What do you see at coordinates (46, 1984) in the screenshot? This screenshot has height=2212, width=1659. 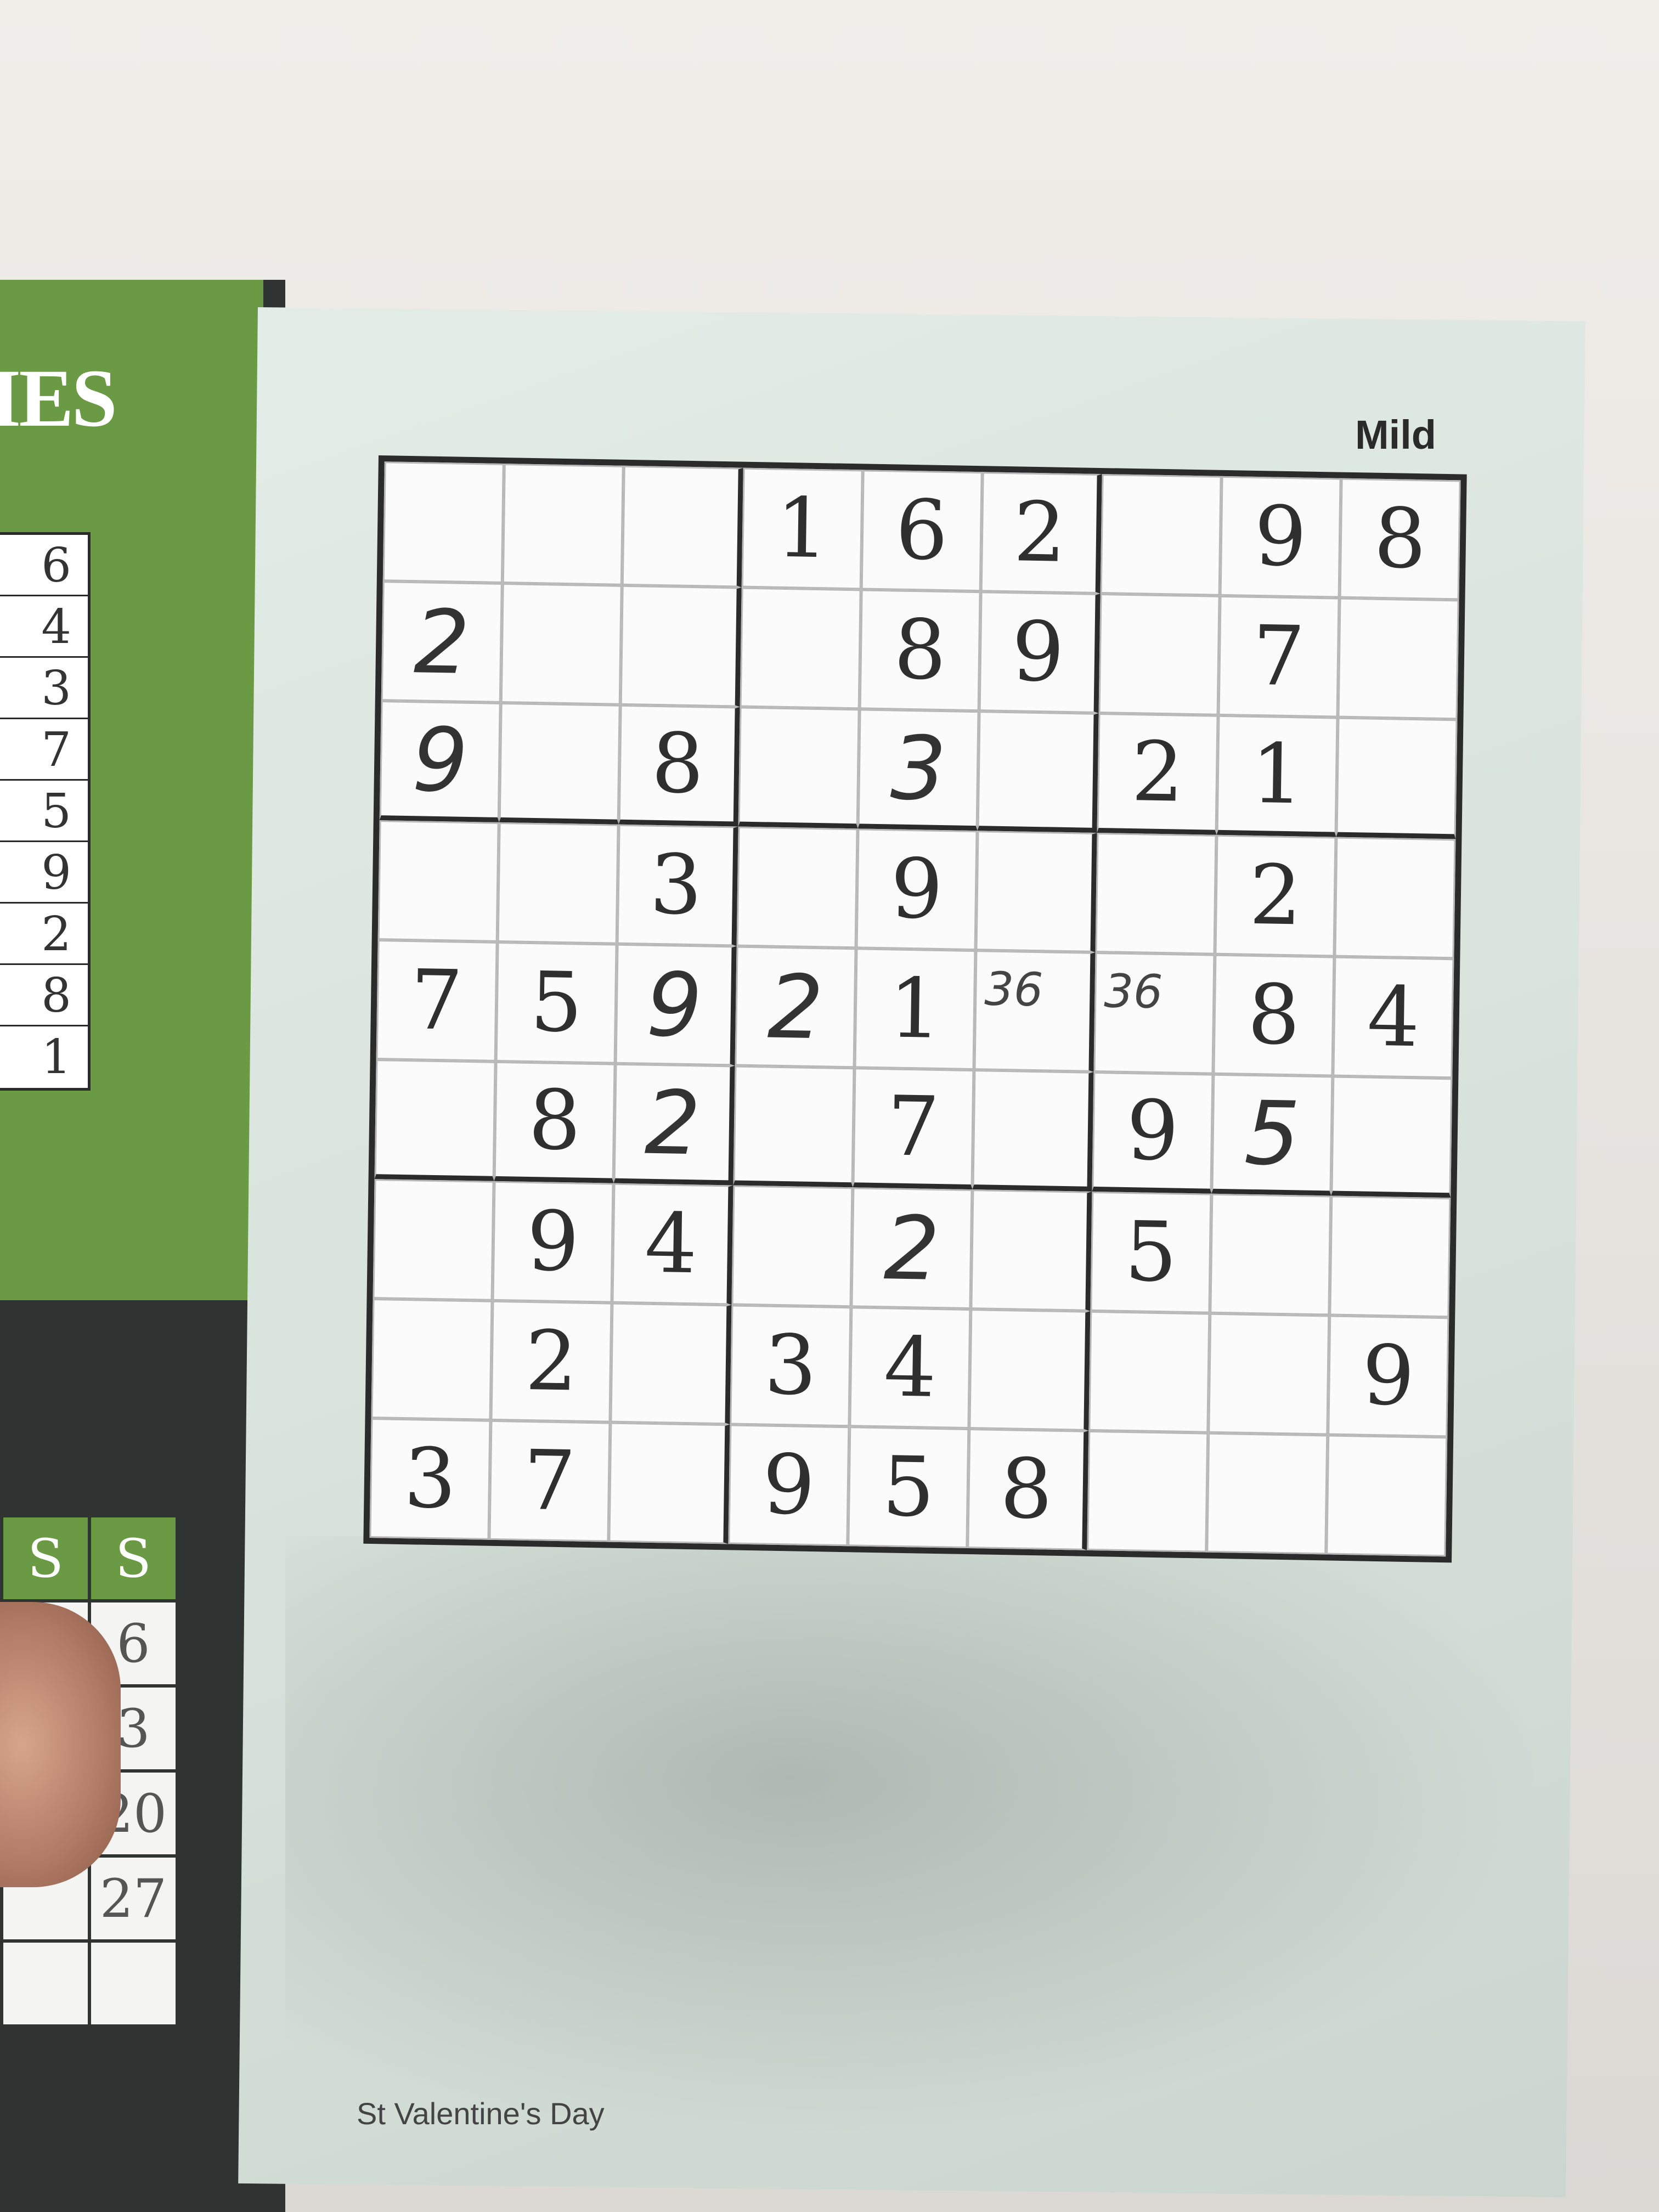 I see `calendar-date-cell` at bounding box center [46, 1984].